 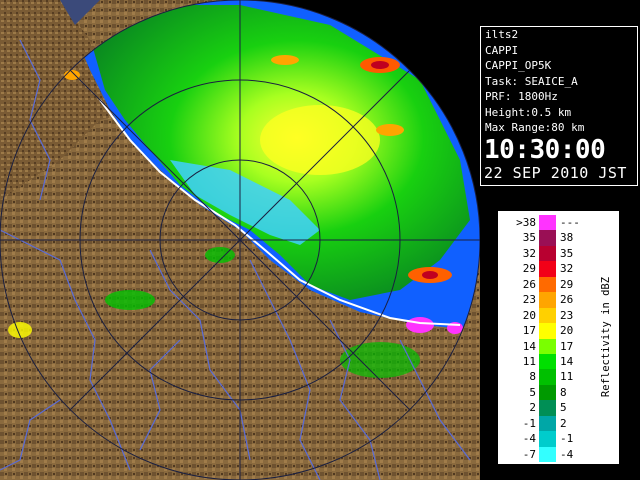 What do you see at coordinates (558, 423) in the screenshot?
I see `legend-row: -1 2` at bounding box center [558, 423].